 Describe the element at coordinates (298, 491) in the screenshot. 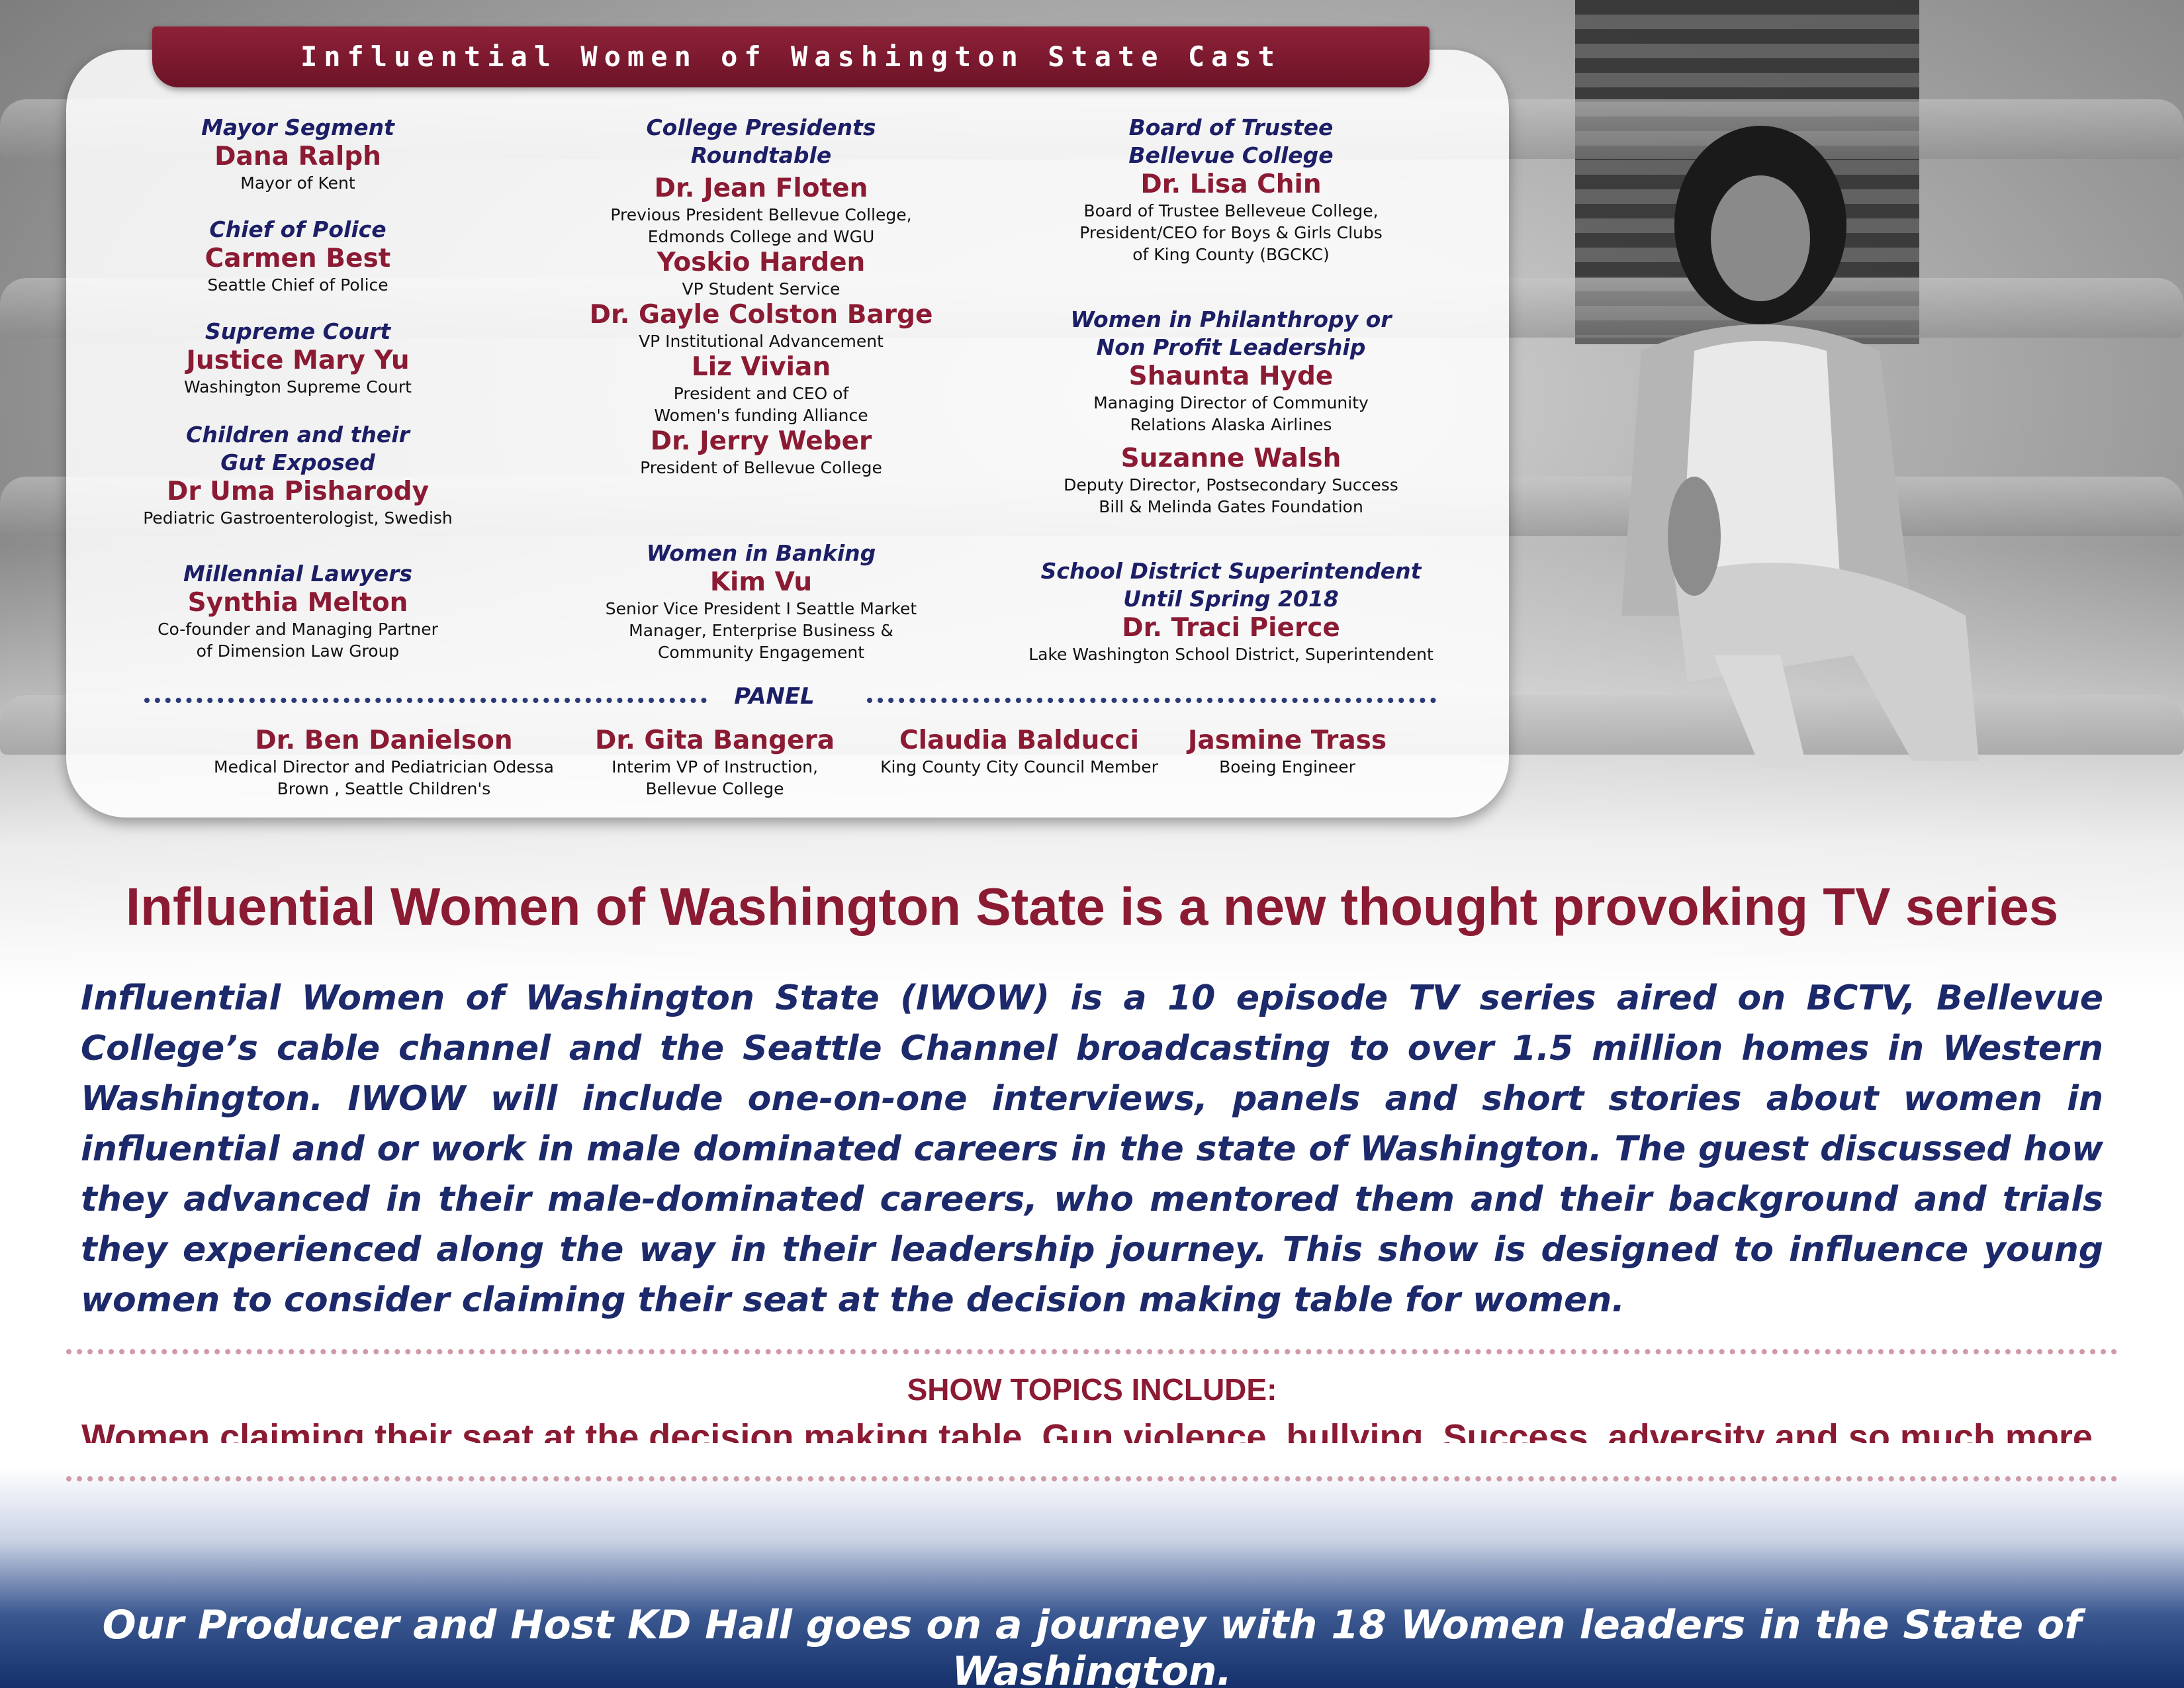

I see `cast-name: Dr Uma Pisharody` at that location.